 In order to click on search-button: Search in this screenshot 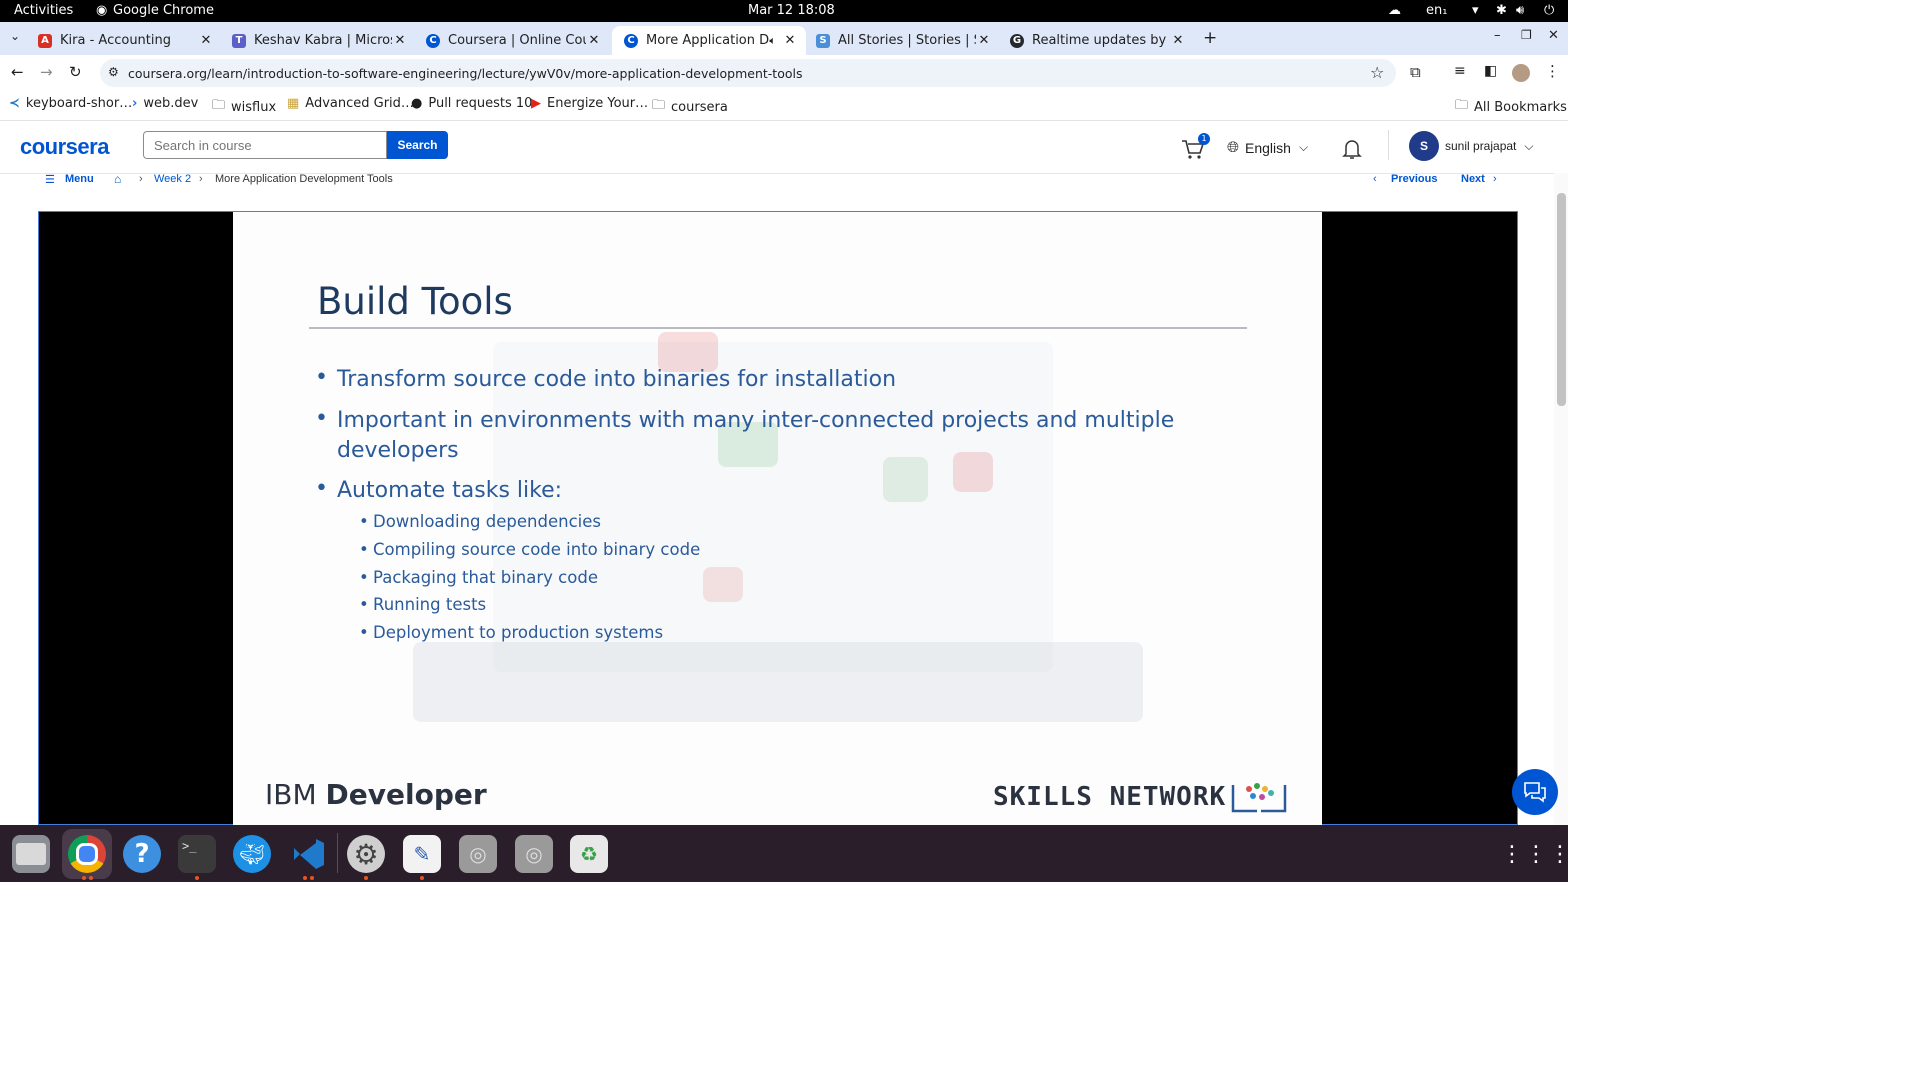, I will do `click(417, 145)`.